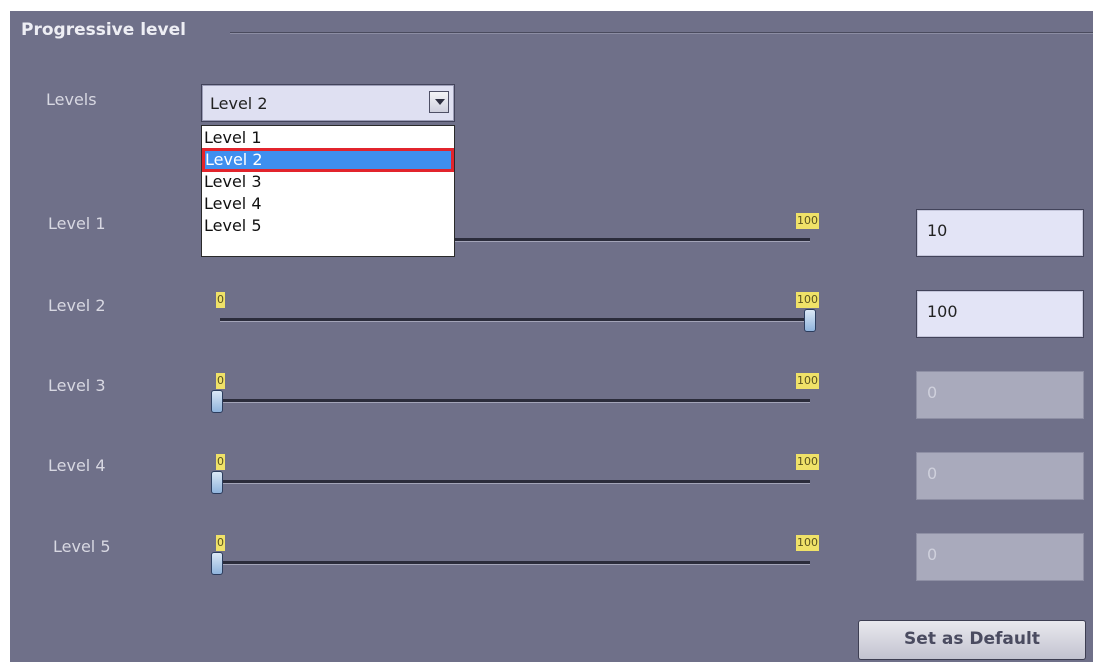  What do you see at coordinates (328, 160) in the screenshot?
I see `dropdown-option-level-2: Level 2` at bounding box center [328, 160].